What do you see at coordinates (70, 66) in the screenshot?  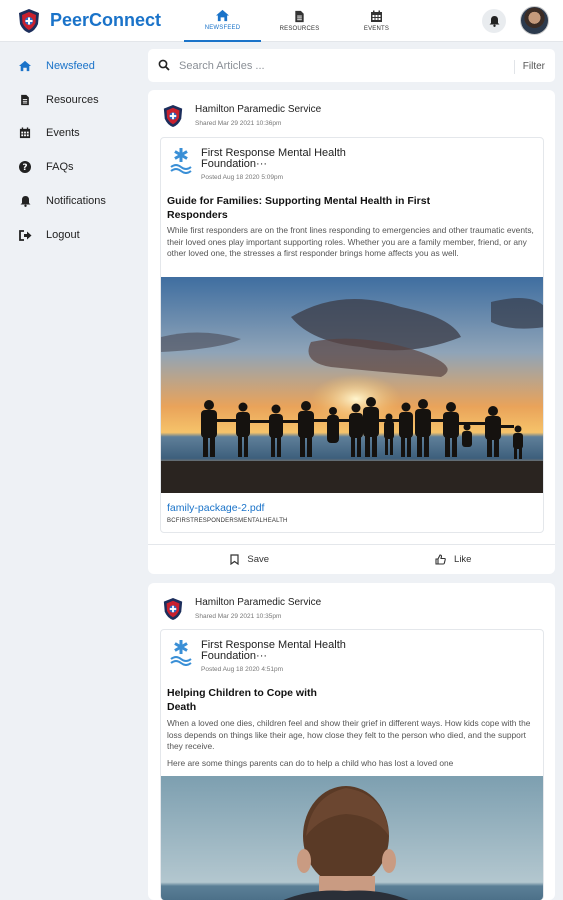 I see `sidebar-item-label: Newsfeed` at bounding box center [70, 66].